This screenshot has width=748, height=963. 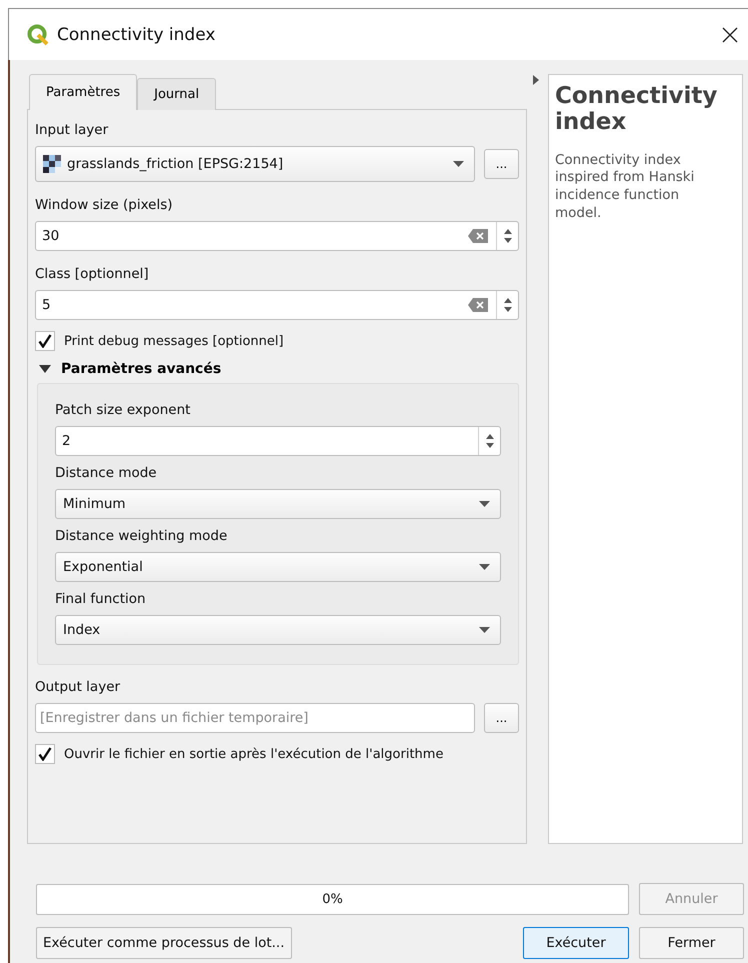 What do you see at coordinates (83, 92) in the screenshot?
I see `tab: Paramètres` at bounding box center [83, 92].